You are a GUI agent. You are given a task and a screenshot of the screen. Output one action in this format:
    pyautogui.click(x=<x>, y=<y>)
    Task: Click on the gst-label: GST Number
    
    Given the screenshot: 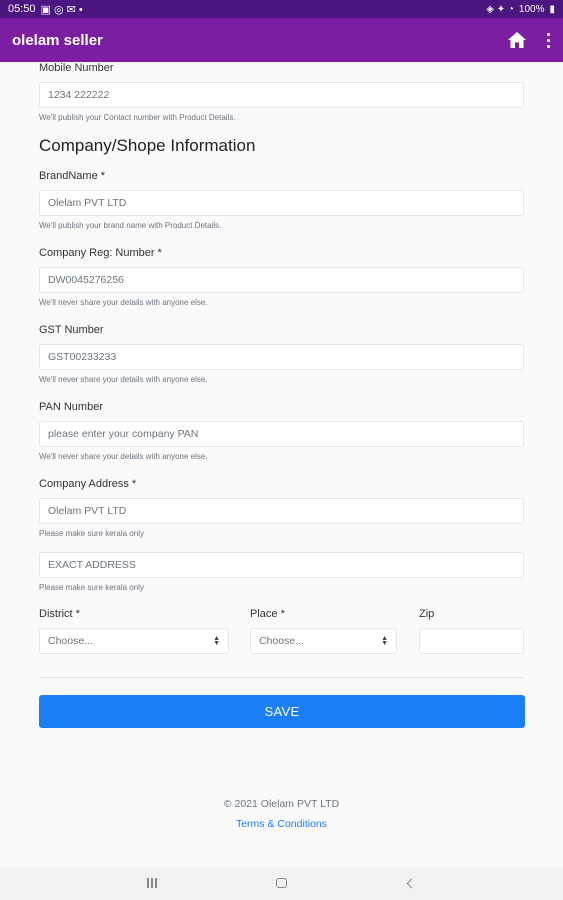 What is the action you would take?
    pyautogui.click(x=71, y=330)
    